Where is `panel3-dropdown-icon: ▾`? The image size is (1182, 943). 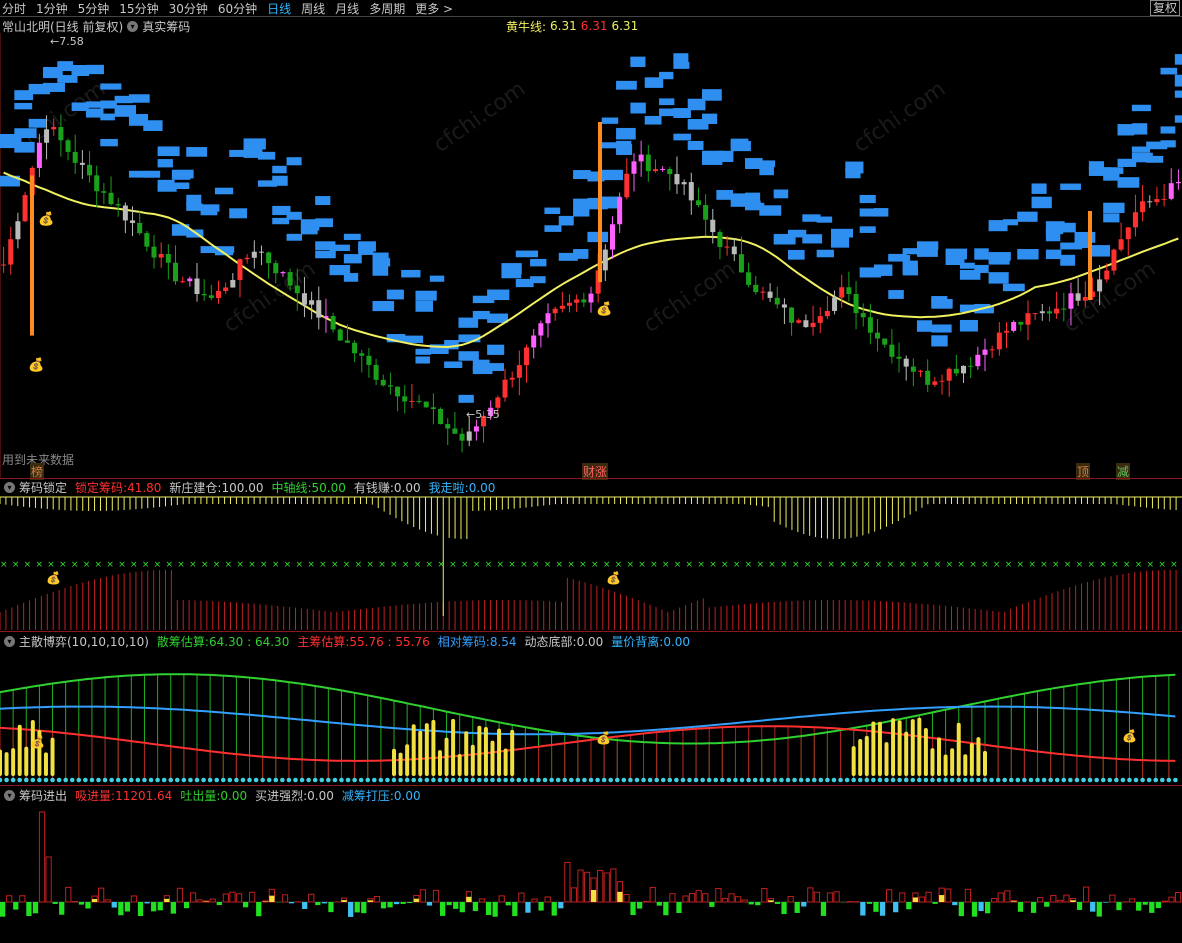 panel3-dropdown-icon: ▾ is located at coordinates (9, 641).